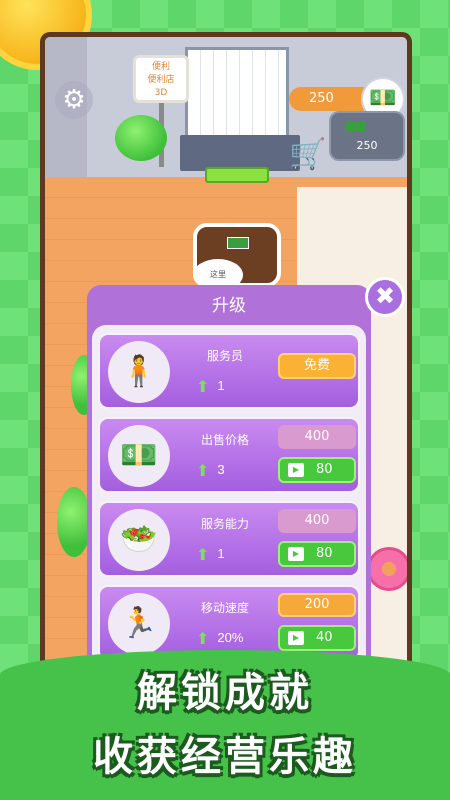 The image size is (450, 800). I want to click on sign-line-3: 3D, so click(161, 93).